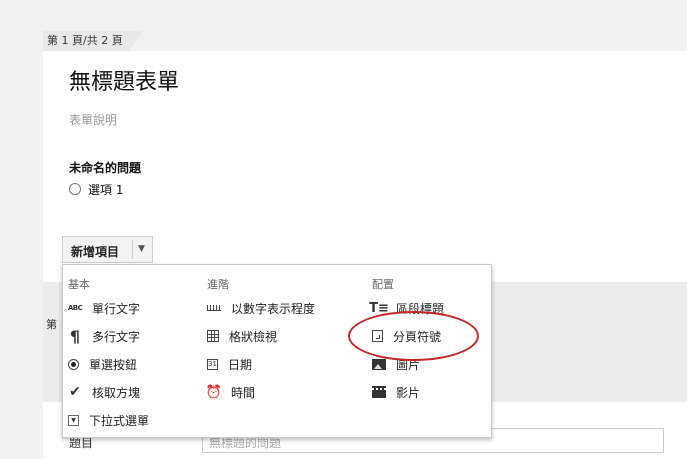 The height and width of the screenshot is (459, 687). I want to click on menu-item-date: 31 日期, so click(229, 364).